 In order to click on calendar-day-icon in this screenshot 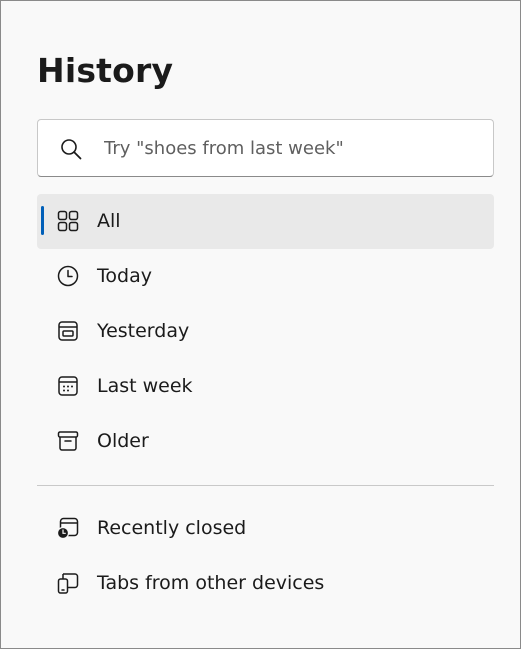, I will do `click(68, 331)`.